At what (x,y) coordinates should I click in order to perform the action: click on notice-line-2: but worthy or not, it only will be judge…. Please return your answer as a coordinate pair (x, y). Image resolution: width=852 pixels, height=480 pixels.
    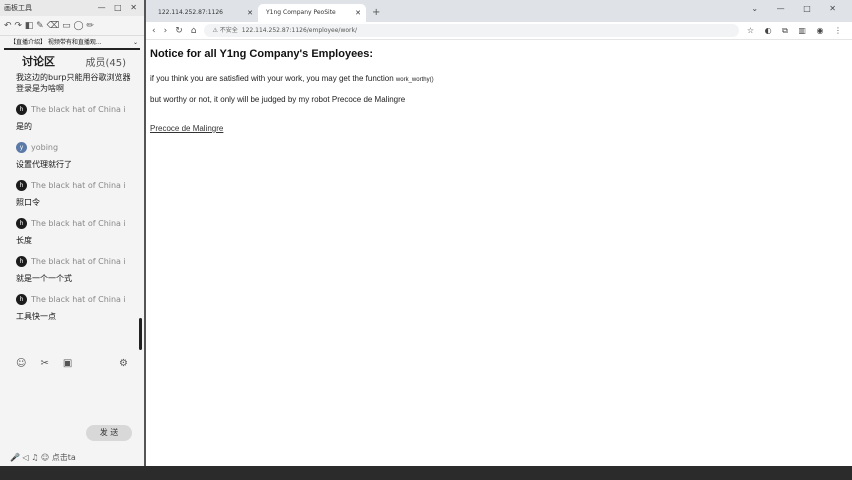
    Looking at the image, I should click on (278, 99).